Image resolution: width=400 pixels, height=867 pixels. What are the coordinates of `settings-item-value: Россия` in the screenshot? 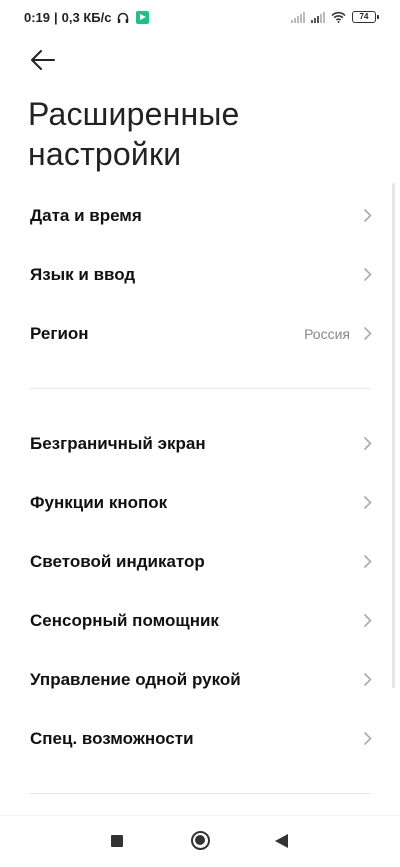 It's located at (327, 333).